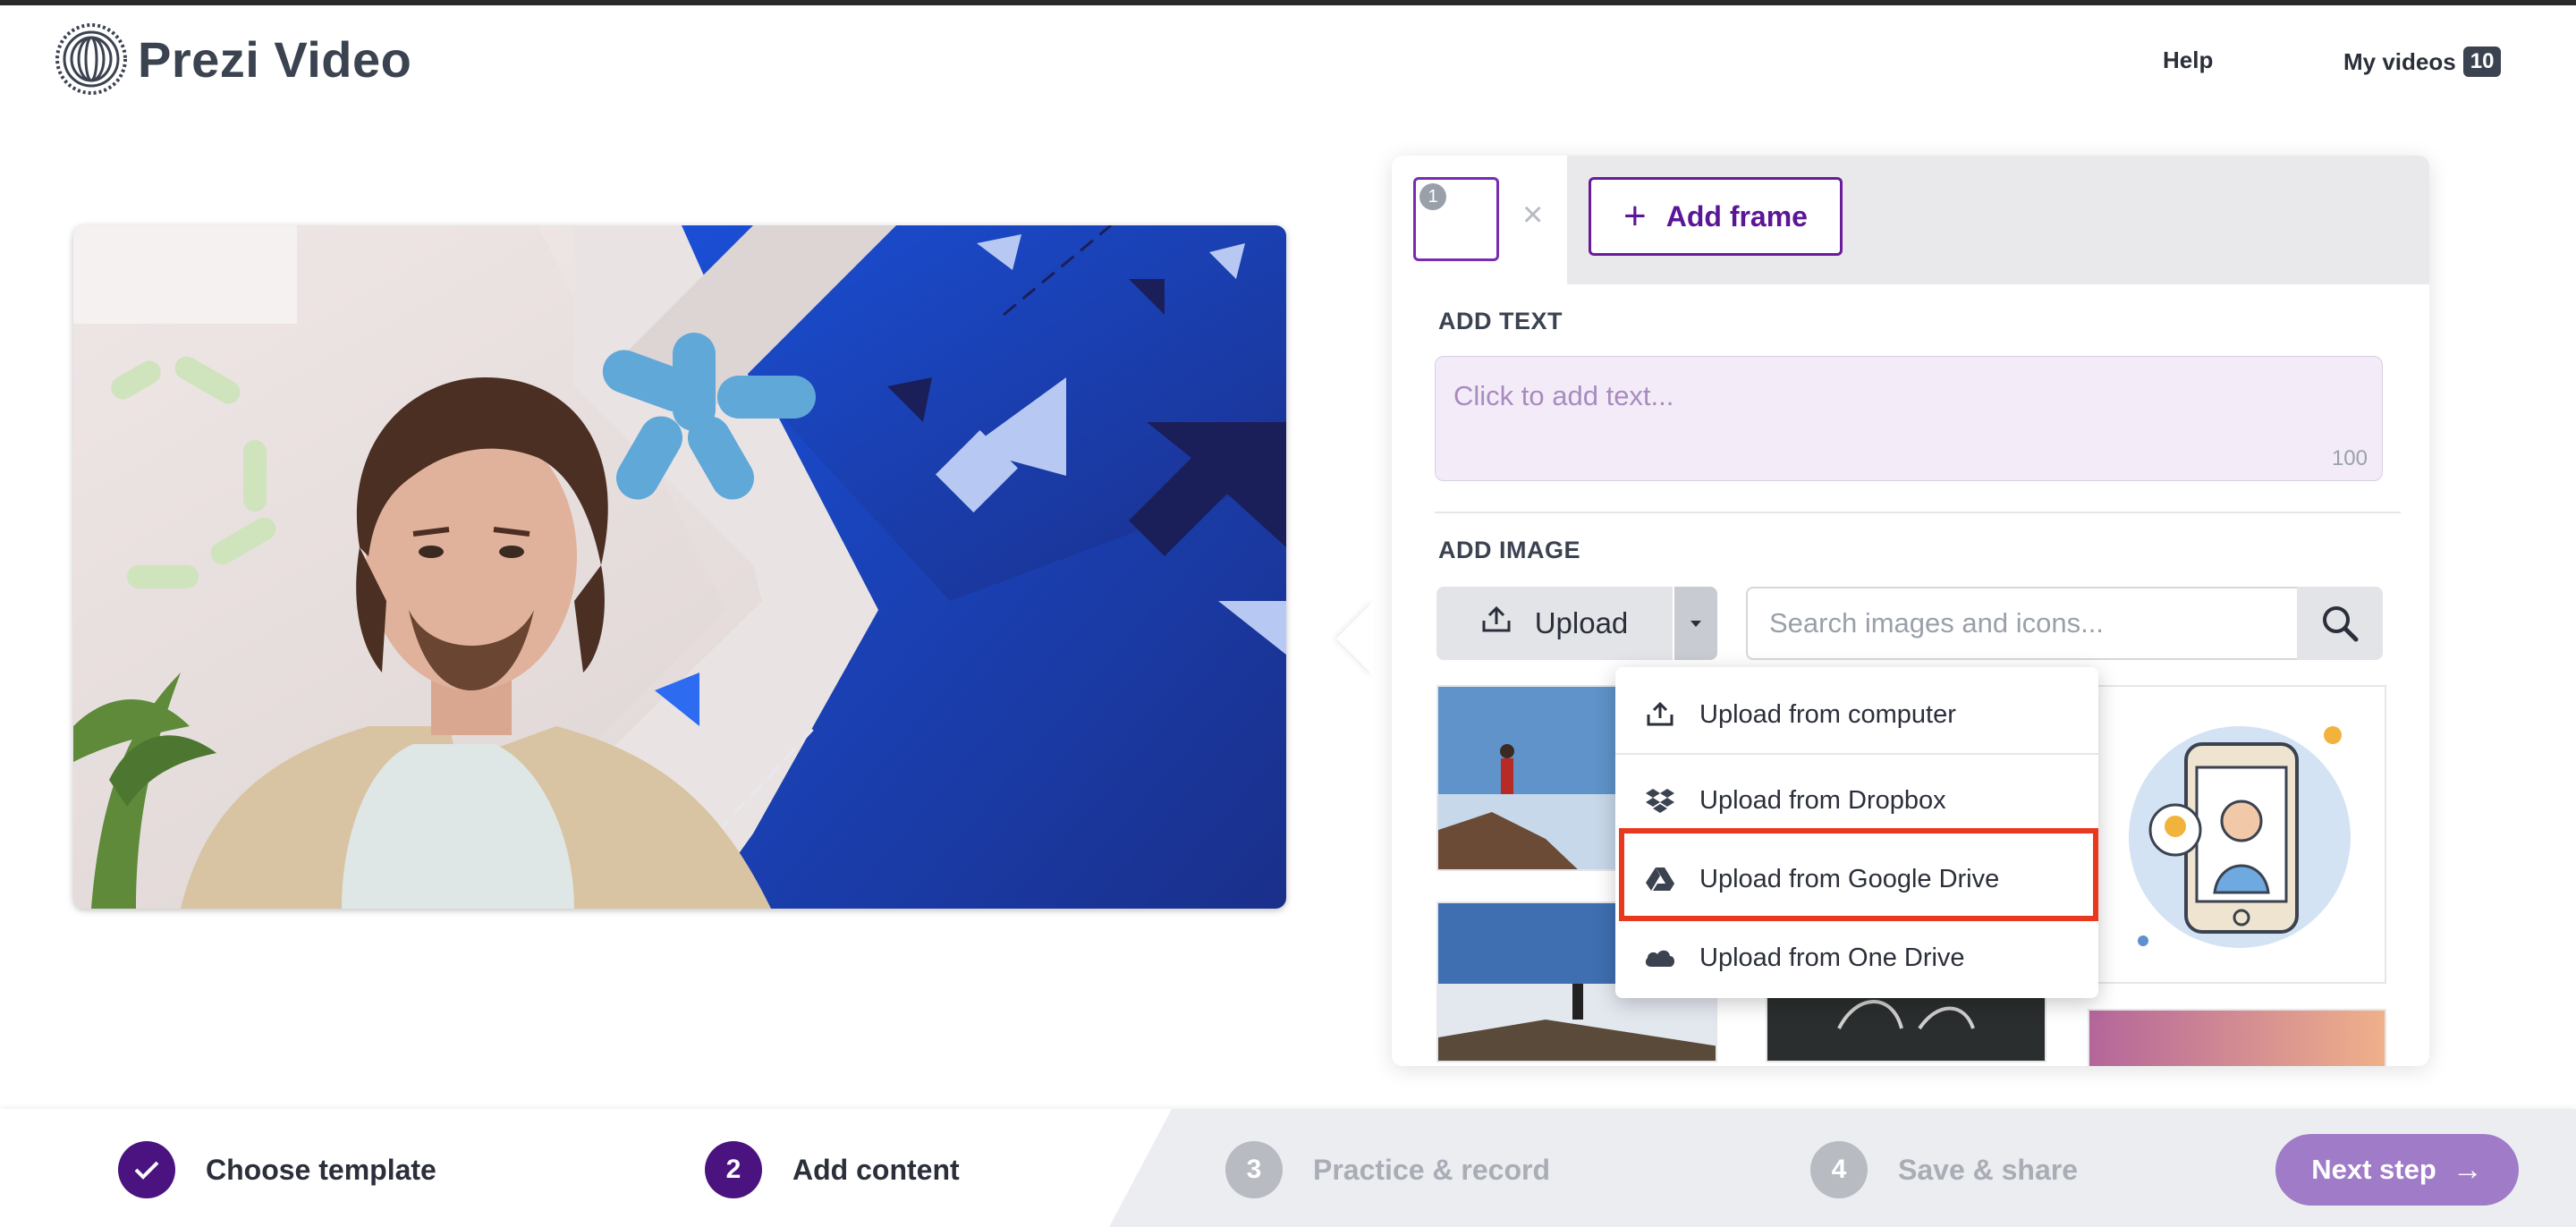 This screenshot has height=1227, width=2576. What do you see at coordinates (733, 1169) in the screenshot?
I see `step-number: 2` at bounding box center [733, 1169].